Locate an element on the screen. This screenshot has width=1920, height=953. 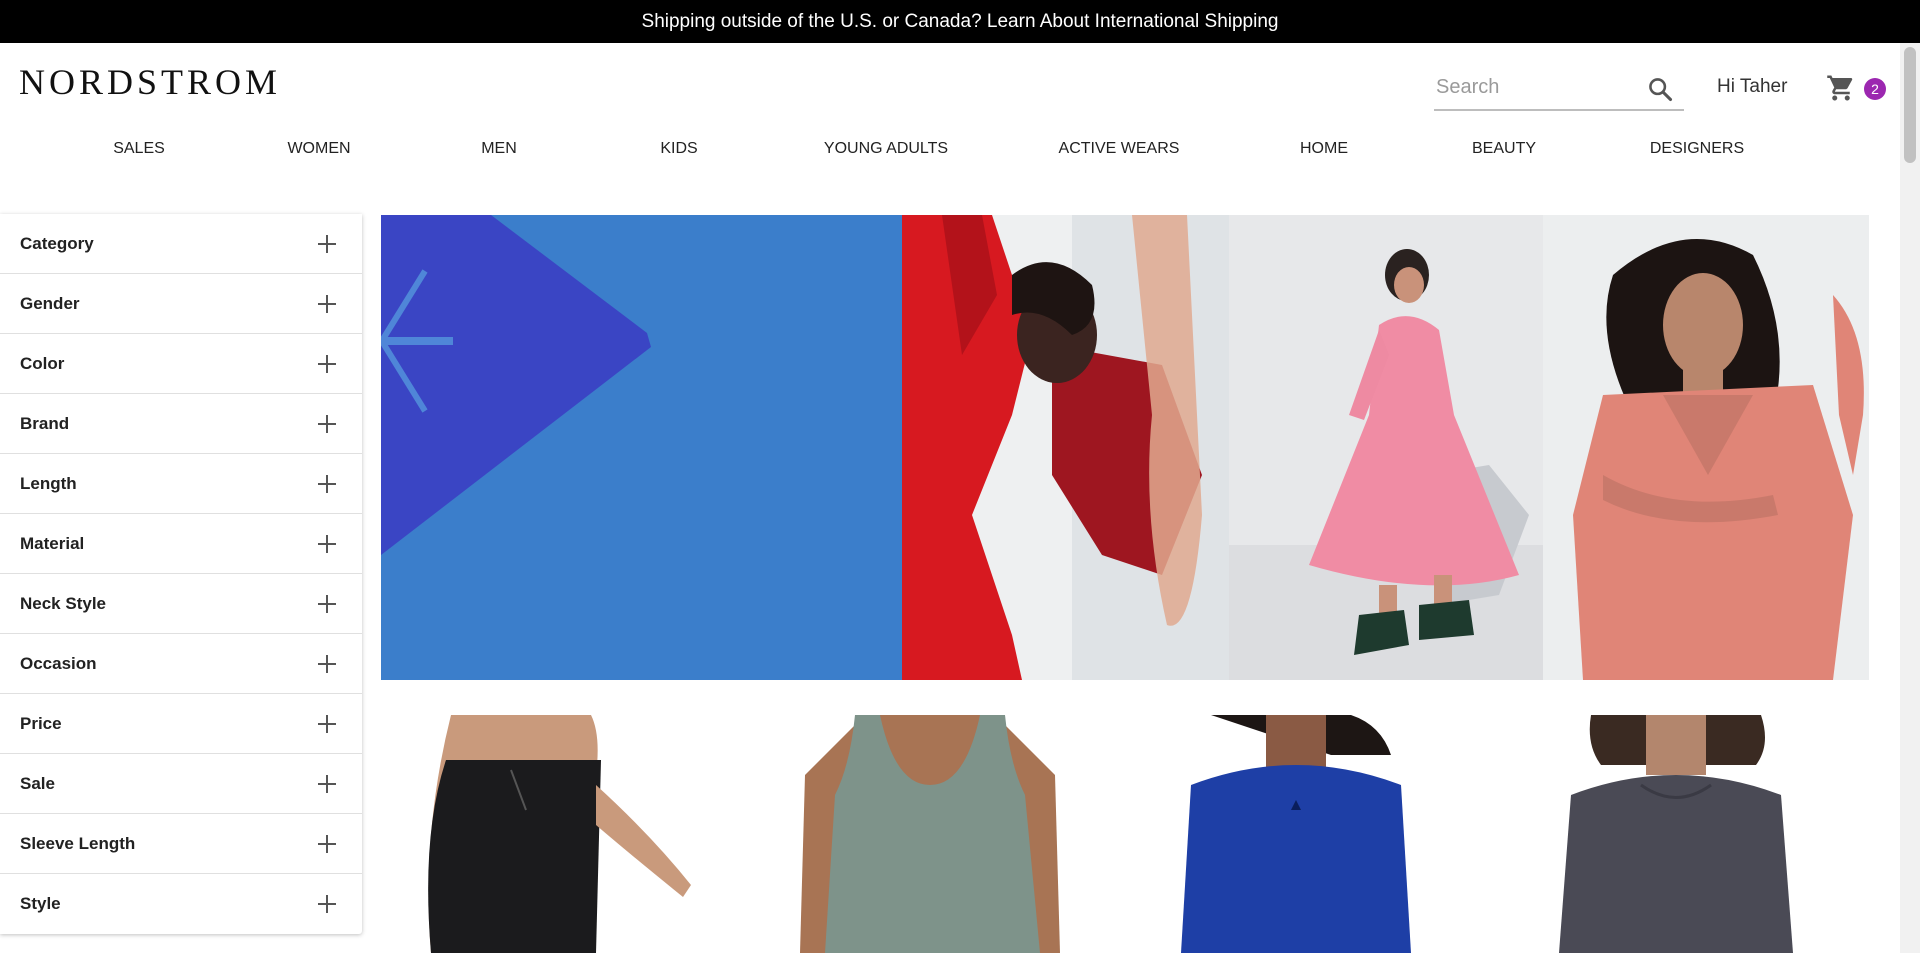
filter-label: Neck Style is located at coordinates (63, 603).